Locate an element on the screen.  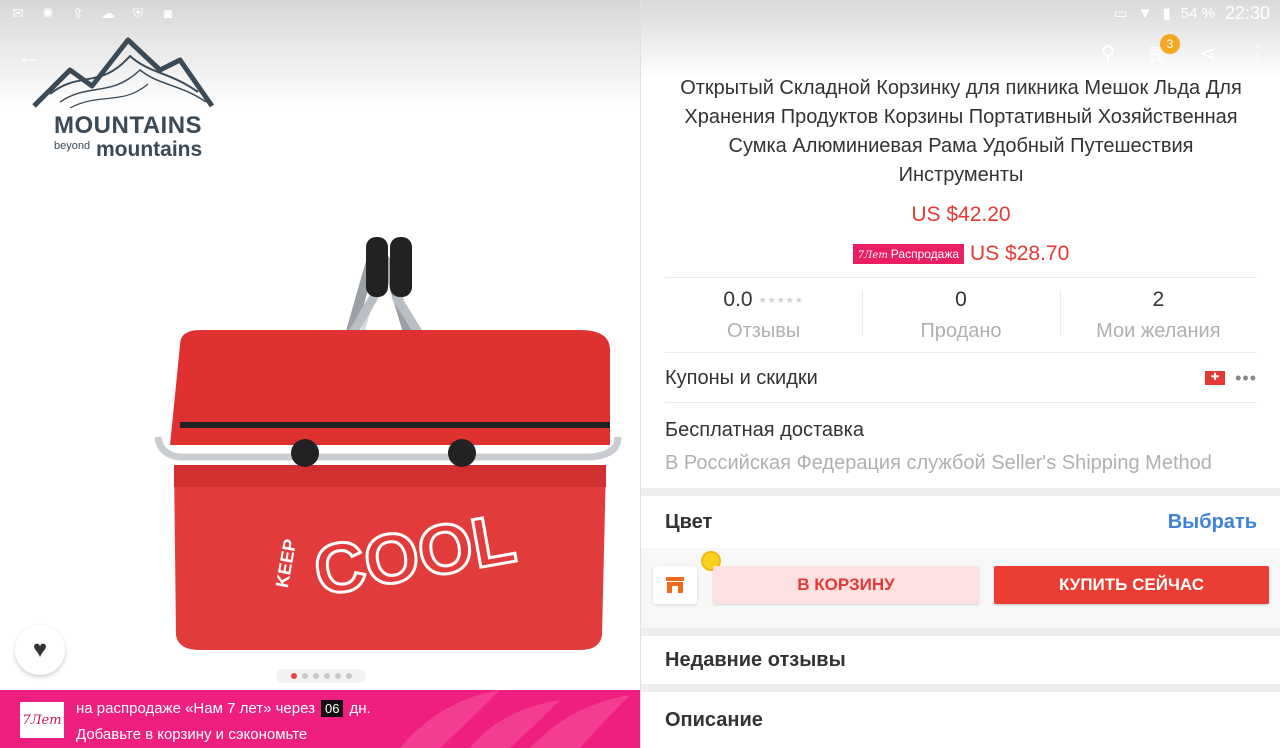
coupons-row: Купоны и скидки ✚ ••• is located at coordinates (961, 378).